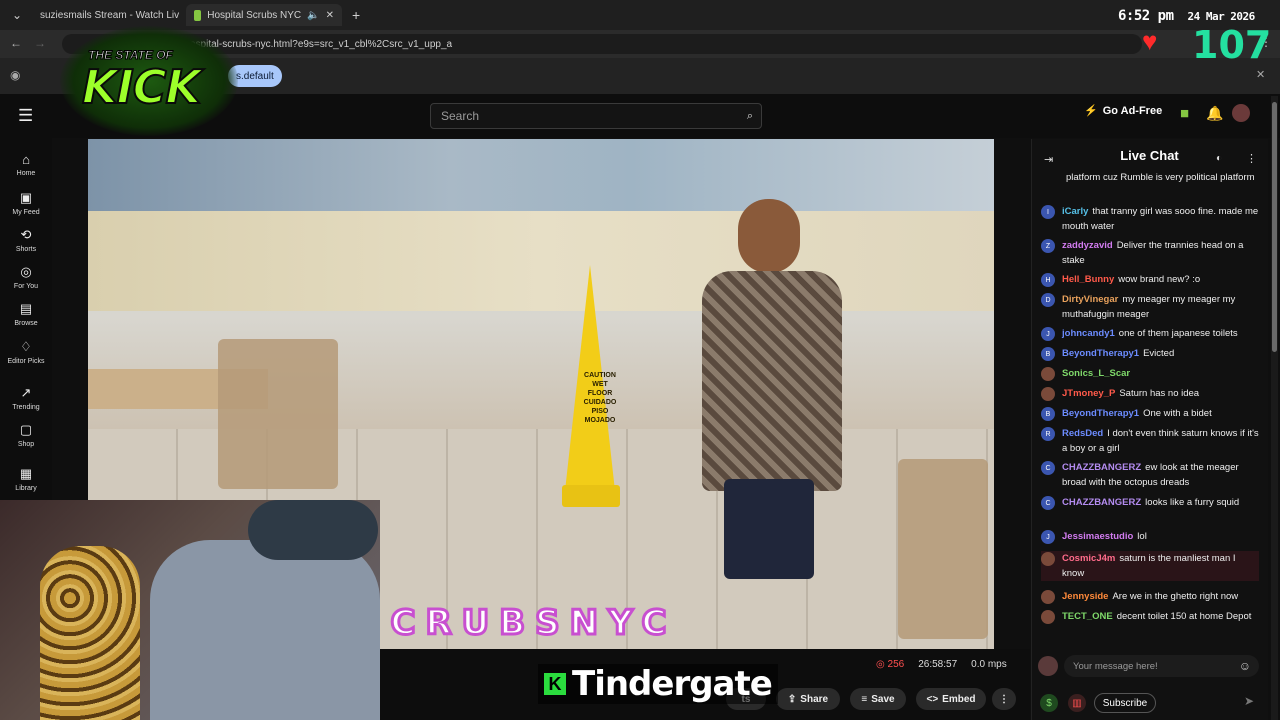 Image resolution: width=1280 pixels, height=720 pixels. I want to click on tab-hospital-scrubs: Hospital Scrubs NYC 🔈 ✕, so click(264, 15).